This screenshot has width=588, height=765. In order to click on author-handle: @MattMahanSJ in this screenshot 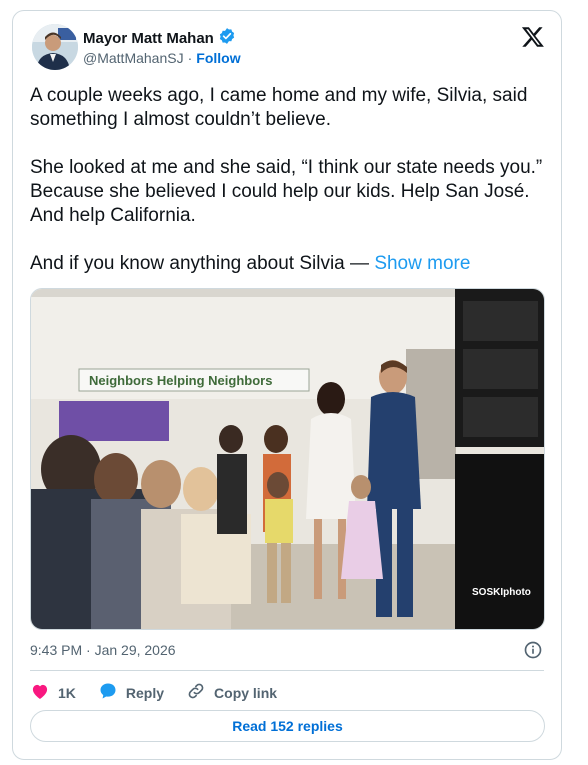, I will do `click(133, 58)`.